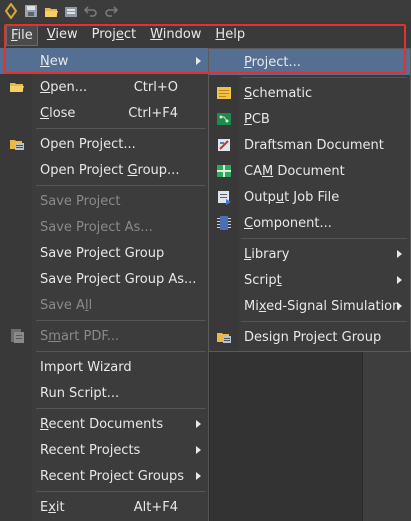 This screenshot has height=521, width=411. I want to click on menu-item-label: PCB, so click(257, 119).